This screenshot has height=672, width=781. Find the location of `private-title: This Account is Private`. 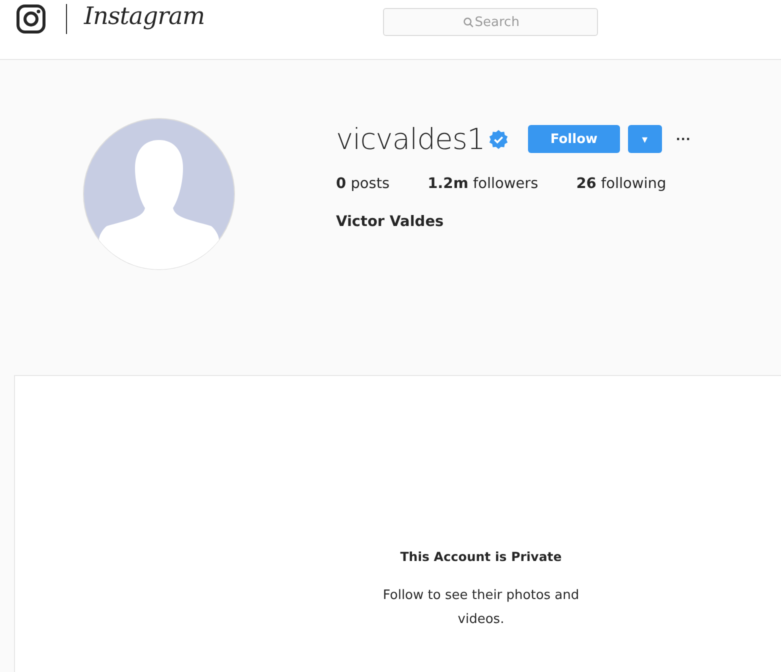

private-title: This Account is Private is located at coordinates (481, 556).